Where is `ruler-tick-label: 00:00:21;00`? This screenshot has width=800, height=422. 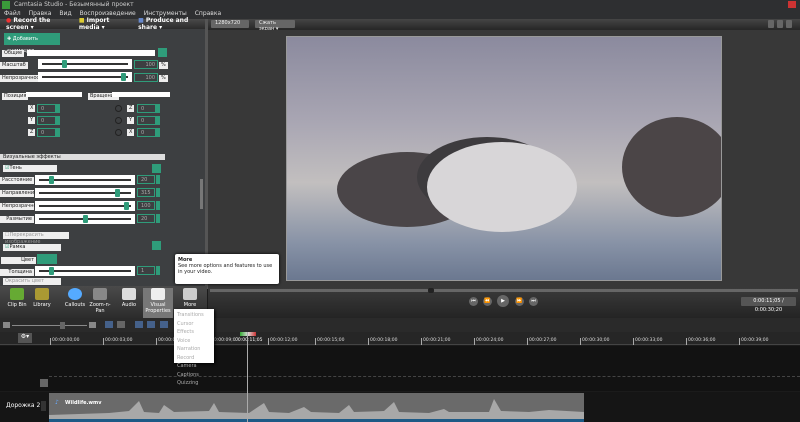 ruler-tick-label: 00:00:21;00 is located at coordinates (436, 341).